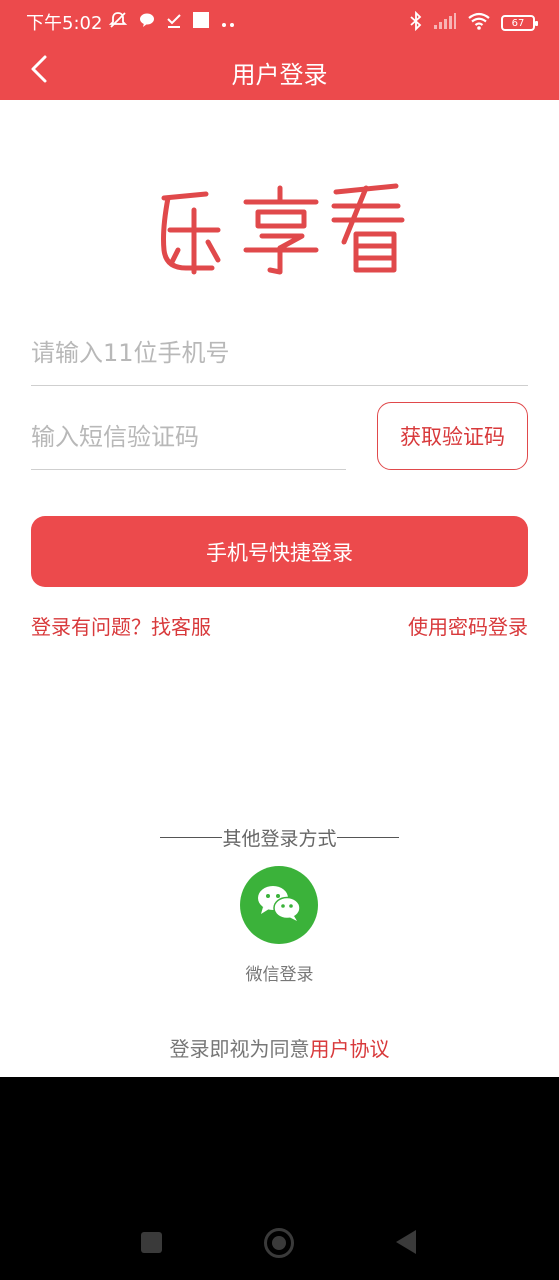 The width and height of the screenshot is (559, 1280). I want to click on phone-field, so click(279, 353).